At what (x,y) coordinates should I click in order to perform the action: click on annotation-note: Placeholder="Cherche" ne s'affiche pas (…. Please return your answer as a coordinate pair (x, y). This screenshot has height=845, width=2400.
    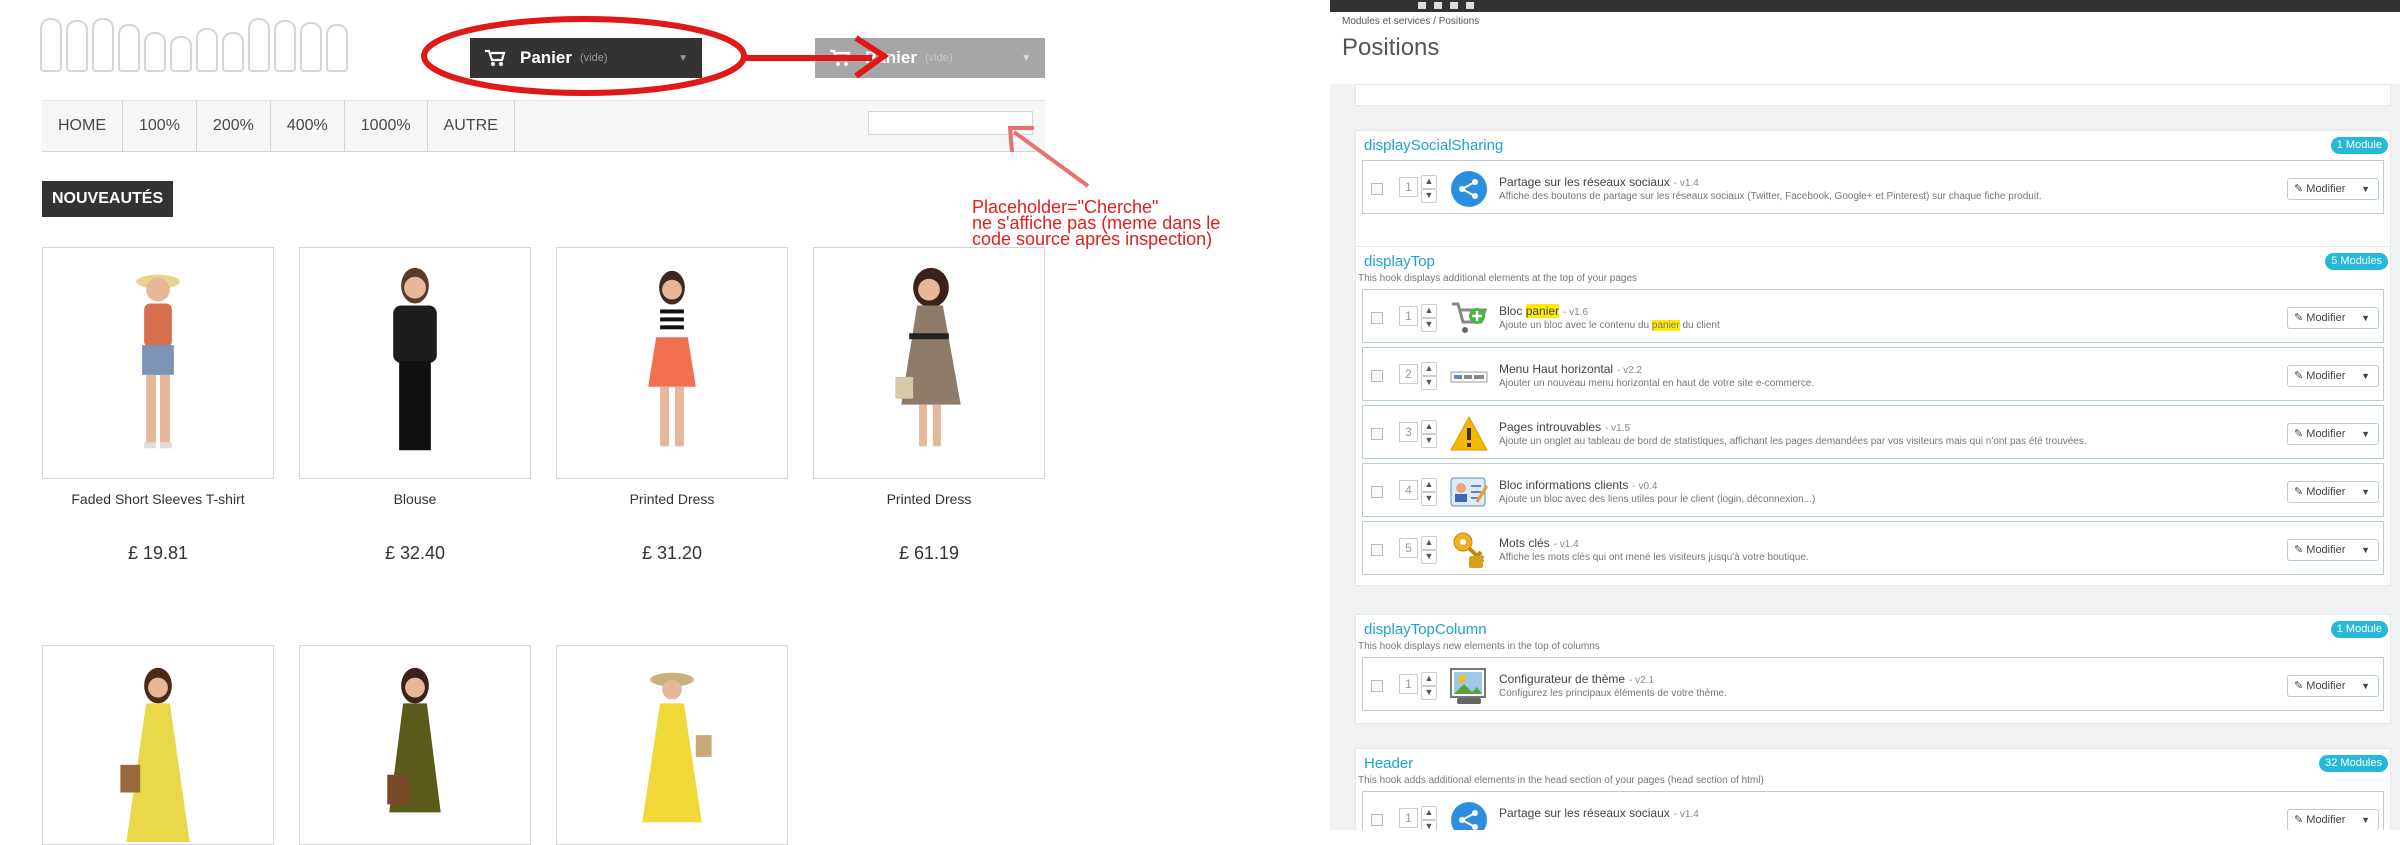
    Looking at the image, I should click on (1132, 223).